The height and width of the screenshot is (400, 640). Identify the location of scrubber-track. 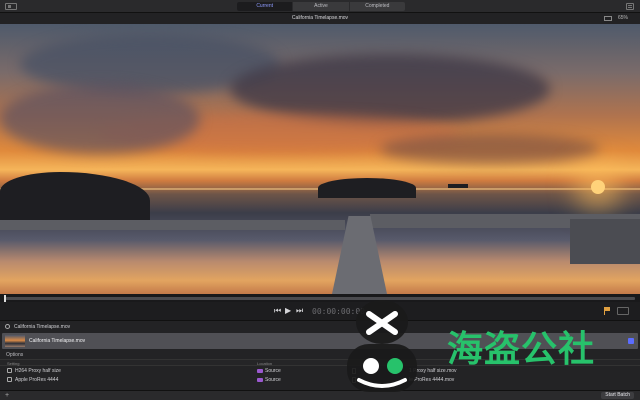
(320, 298).